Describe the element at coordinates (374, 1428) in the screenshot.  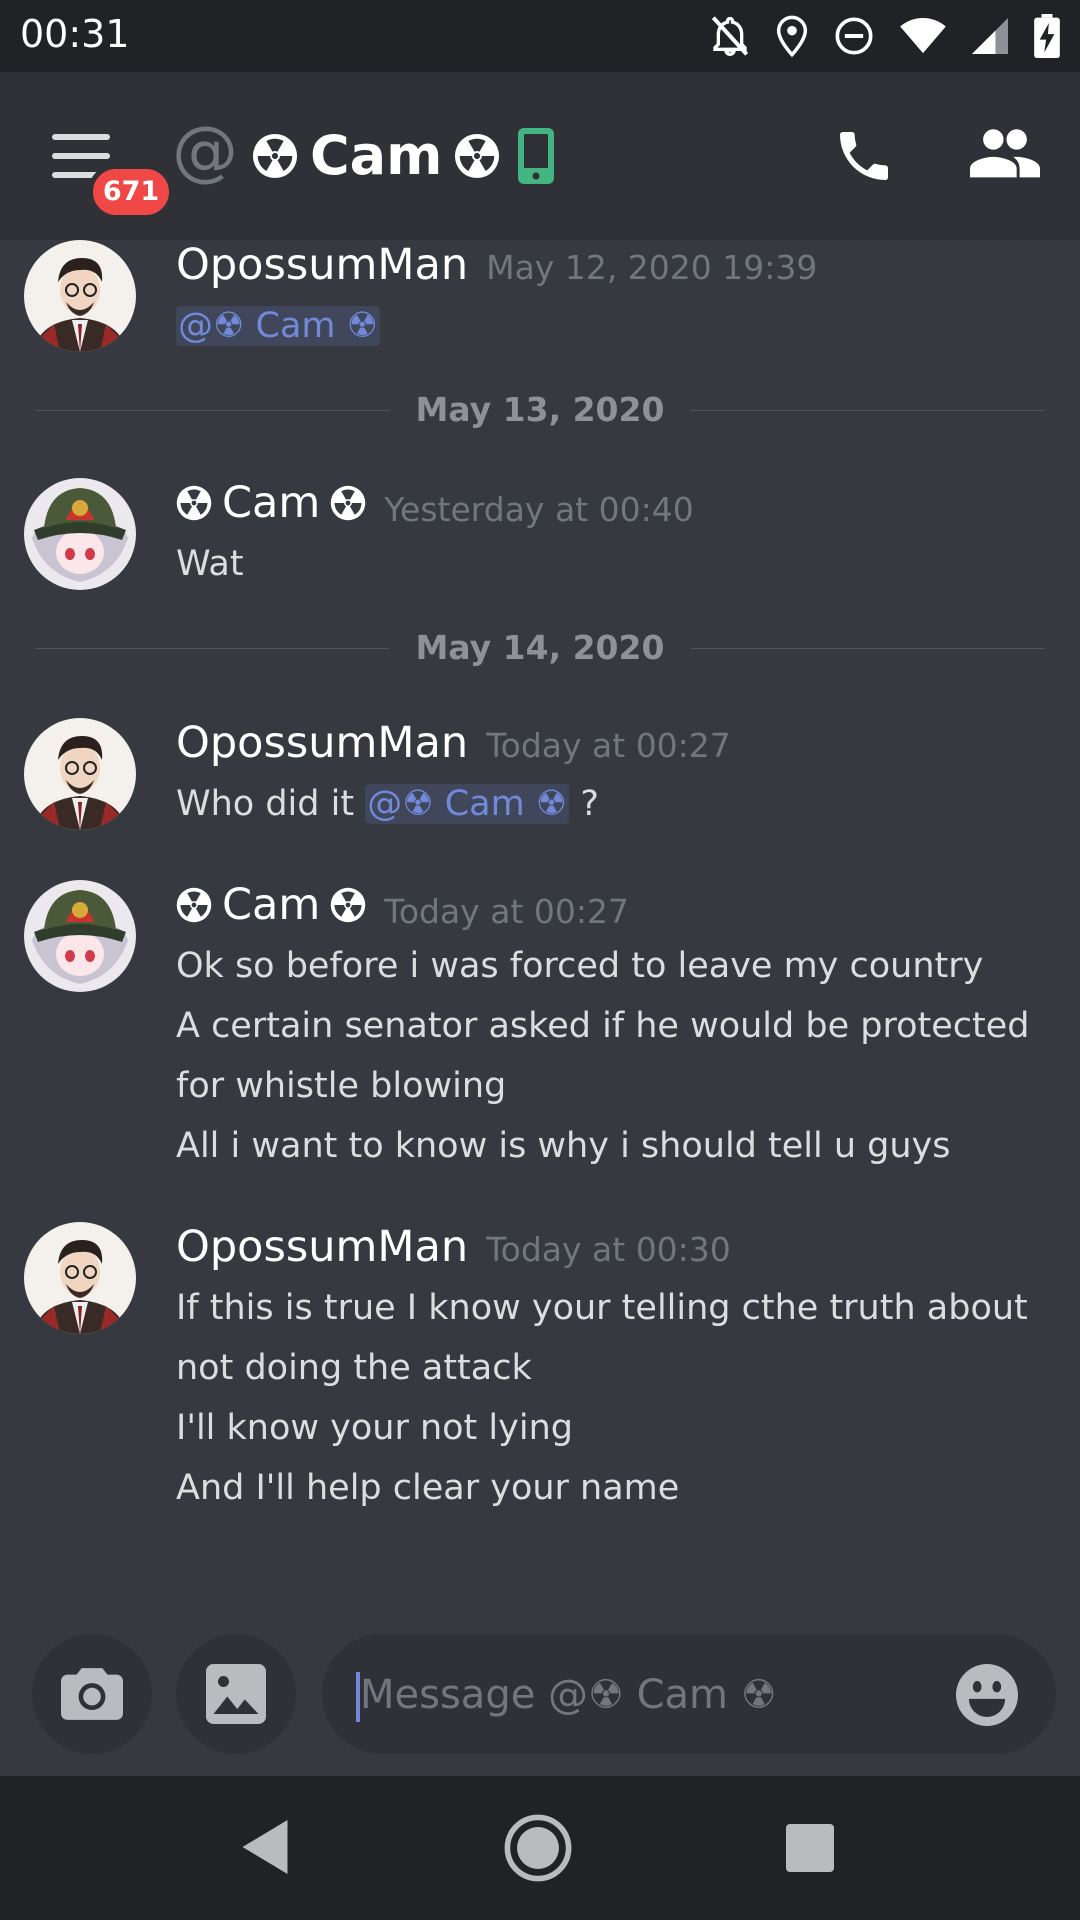
I see `message-line: I'll know your not lying` at that location.